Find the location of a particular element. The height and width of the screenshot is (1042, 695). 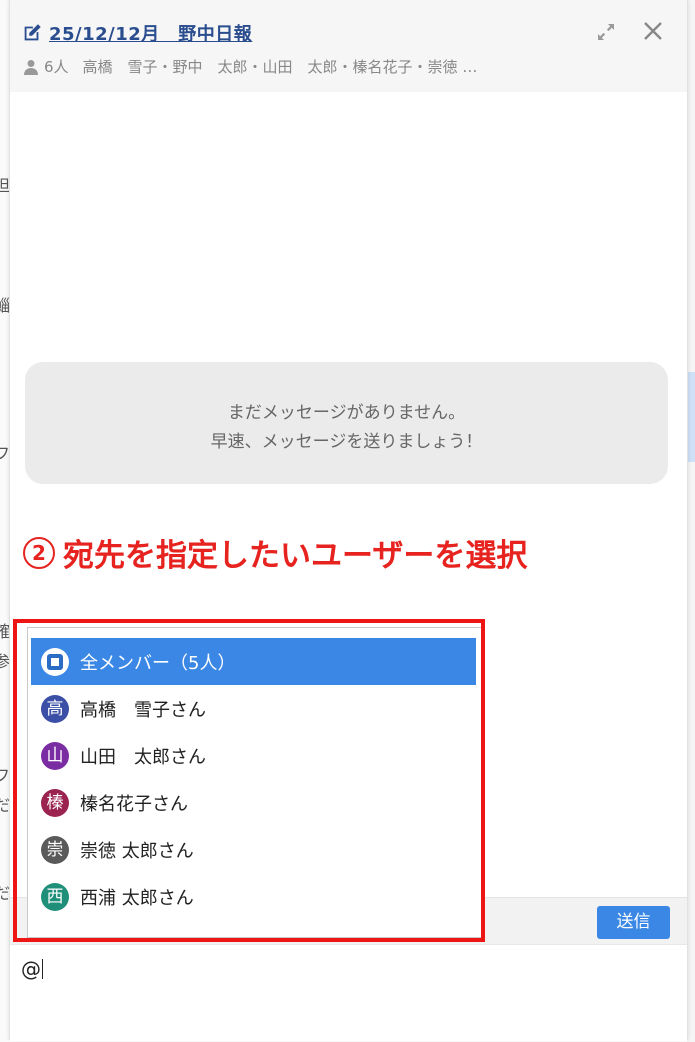

title-row: 25/12/12月 野中日報 is located at coordinates (136, 33).